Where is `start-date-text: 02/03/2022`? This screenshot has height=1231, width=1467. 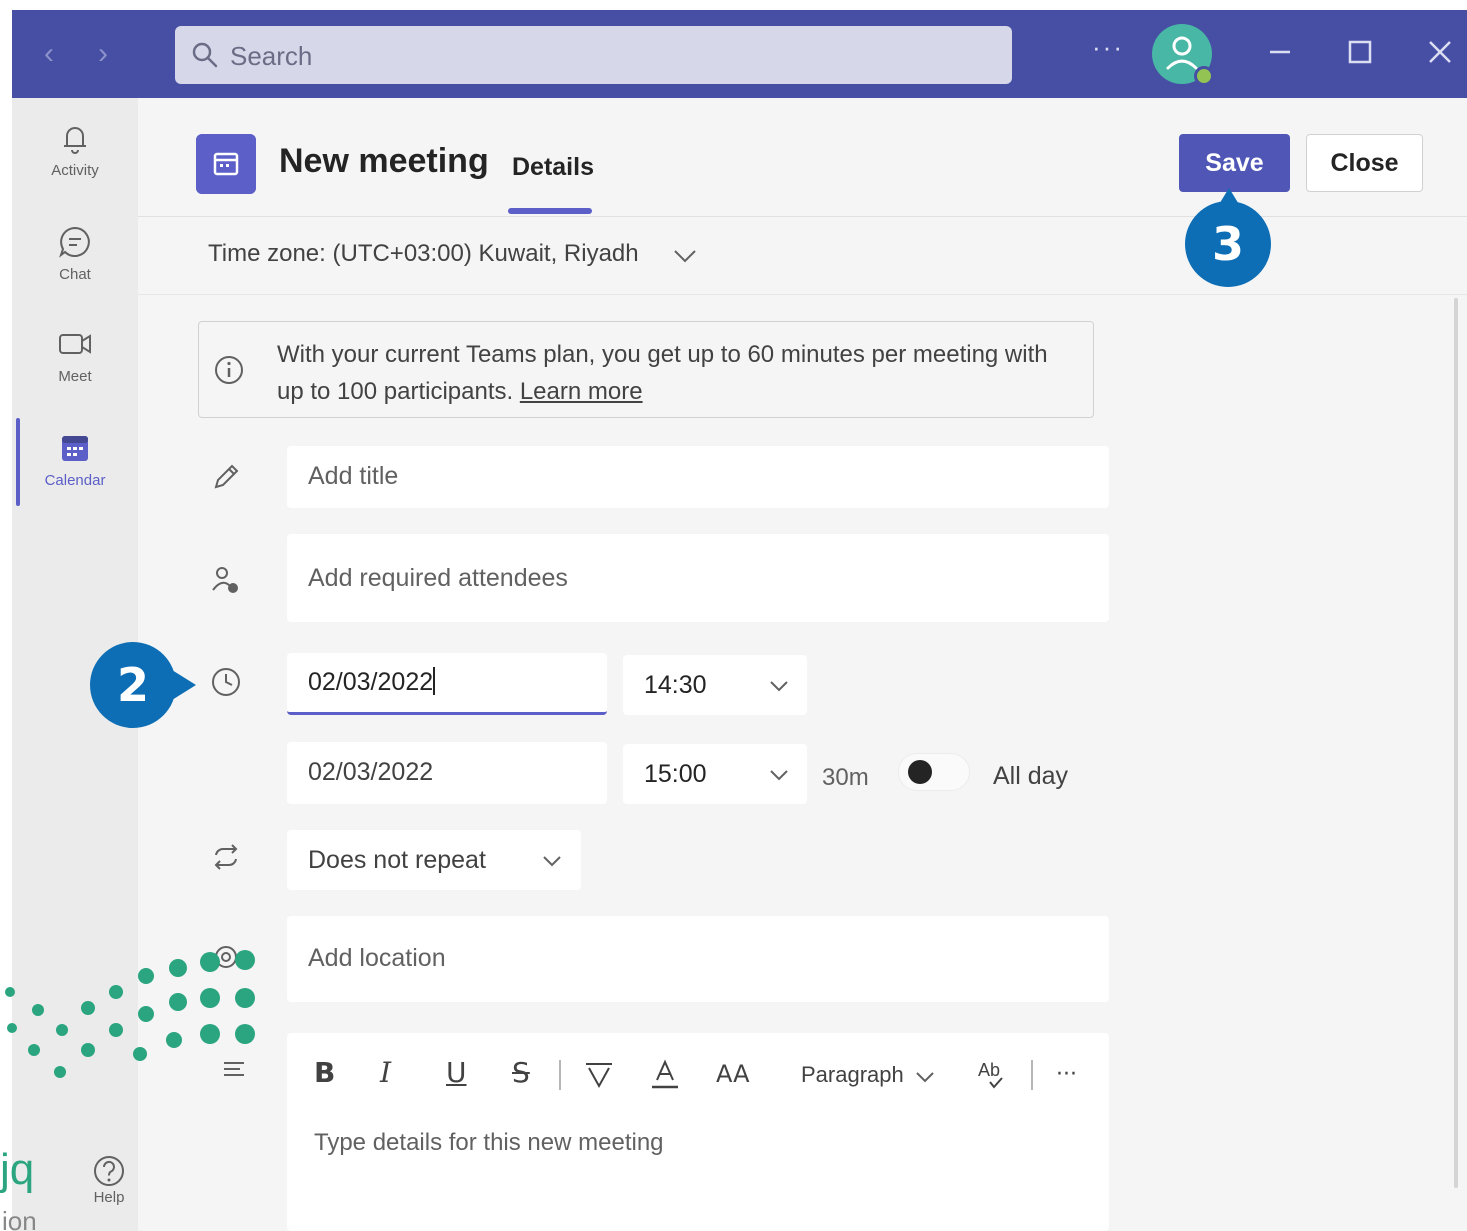 start-date-text: 02/03/2022 is located at coordinates (371, 682).